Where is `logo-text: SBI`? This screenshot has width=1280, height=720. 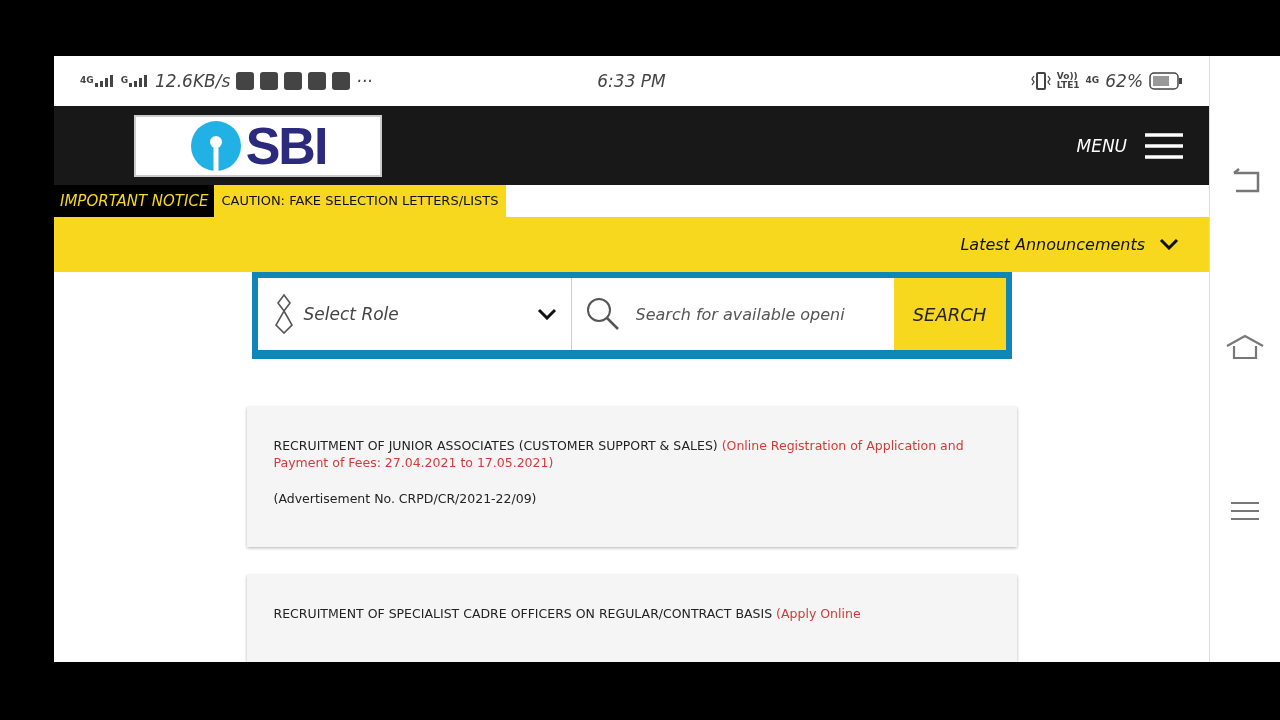
logo-text: SBI is located at coordinates (286, 145).